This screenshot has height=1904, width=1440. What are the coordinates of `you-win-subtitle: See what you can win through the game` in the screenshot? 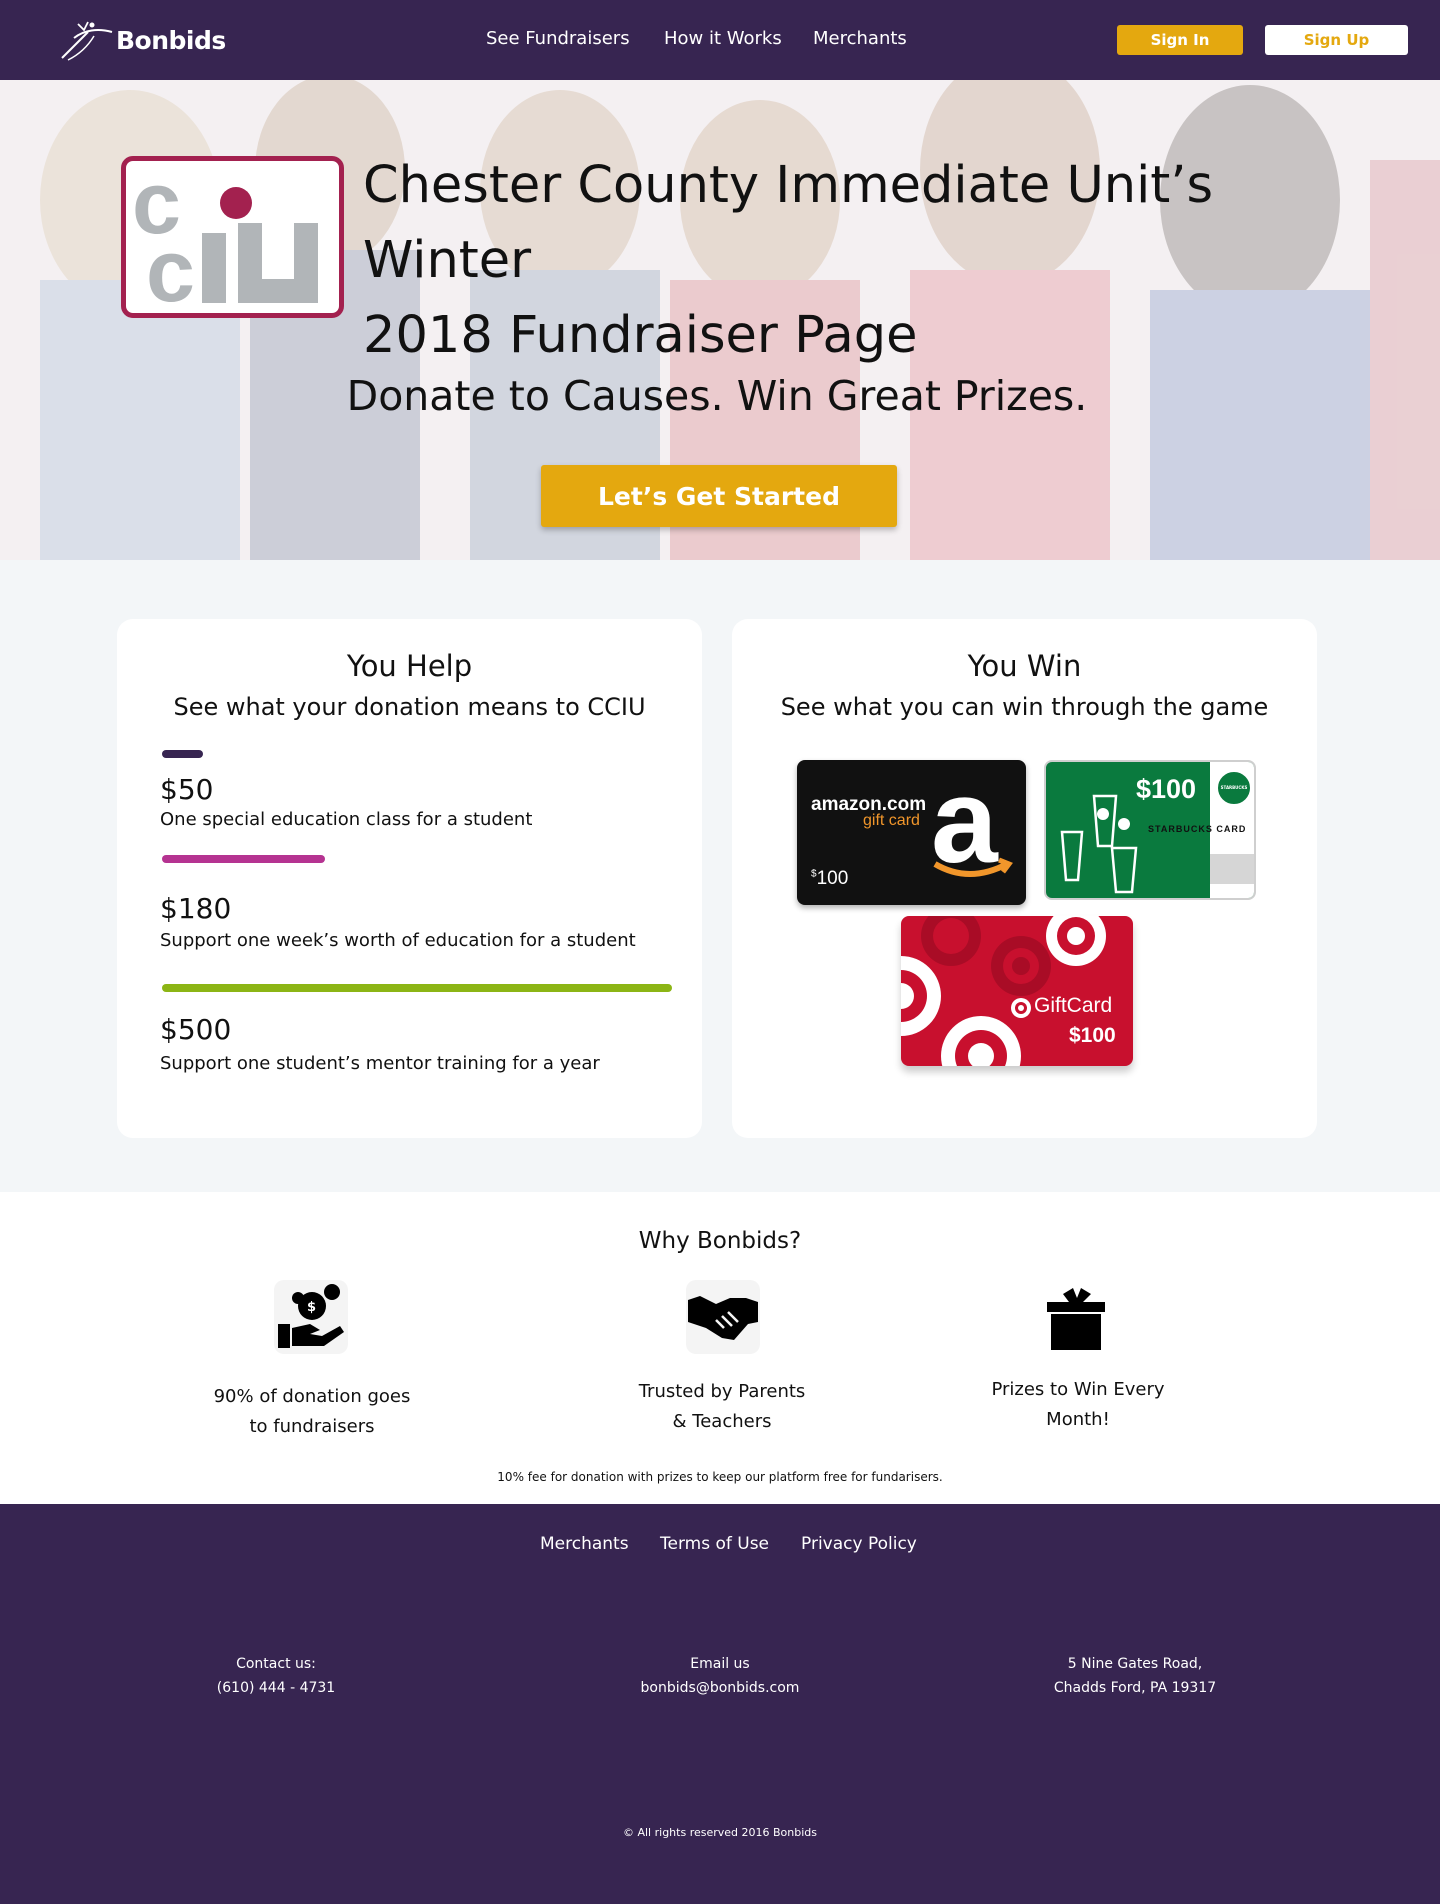 It's located at (1024, 707).